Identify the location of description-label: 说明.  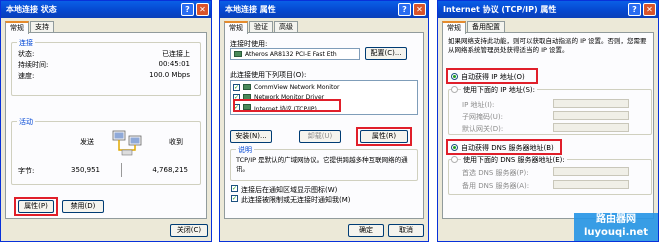
(245, 150).